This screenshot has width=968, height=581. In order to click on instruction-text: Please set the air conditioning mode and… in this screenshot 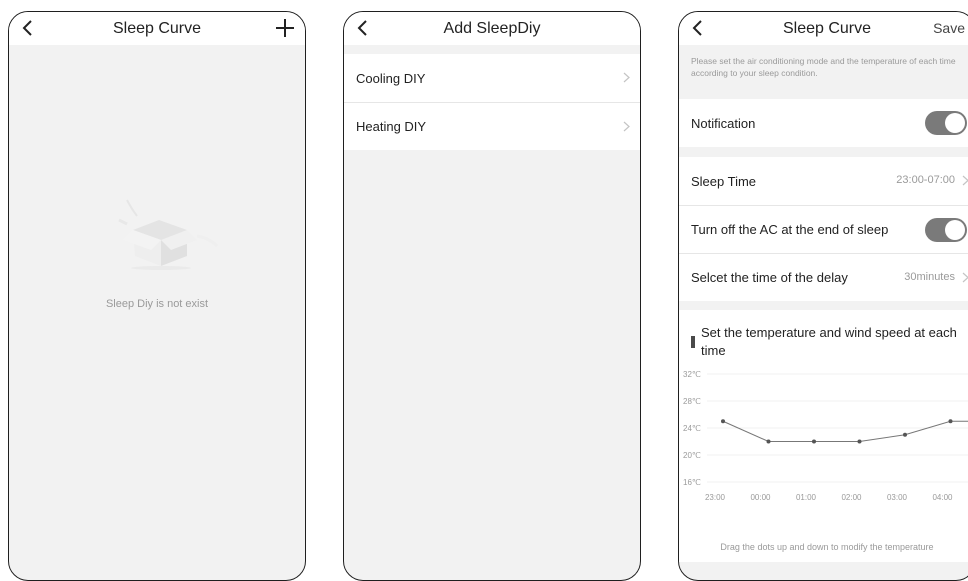, I will do `click(823, 67)`.